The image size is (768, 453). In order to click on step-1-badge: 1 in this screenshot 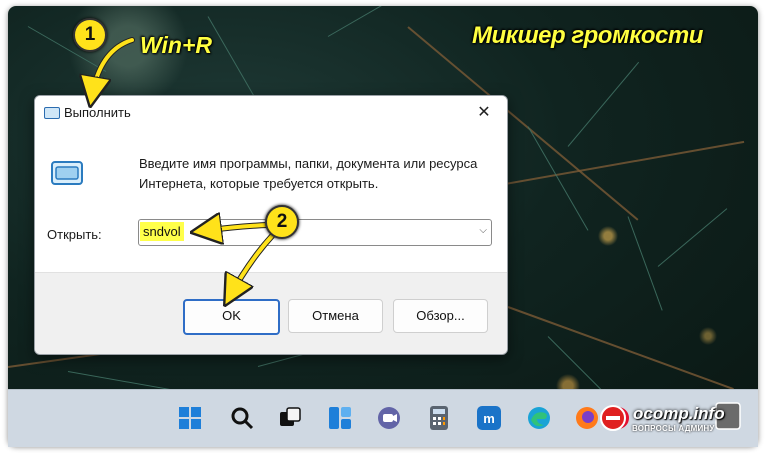, I will do `click(90, 35)`.